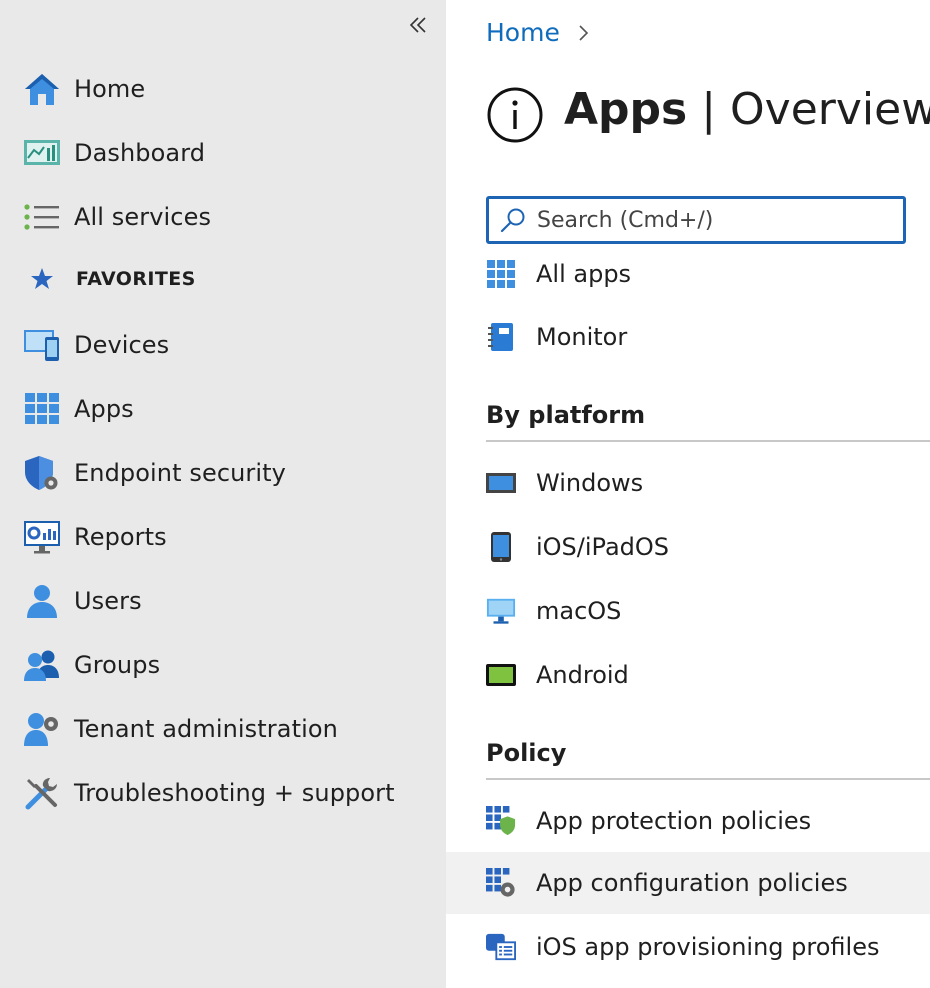 The height and width of the screenshot is (988, 930). I want to click on section-title: By platform, so click(566, 415).